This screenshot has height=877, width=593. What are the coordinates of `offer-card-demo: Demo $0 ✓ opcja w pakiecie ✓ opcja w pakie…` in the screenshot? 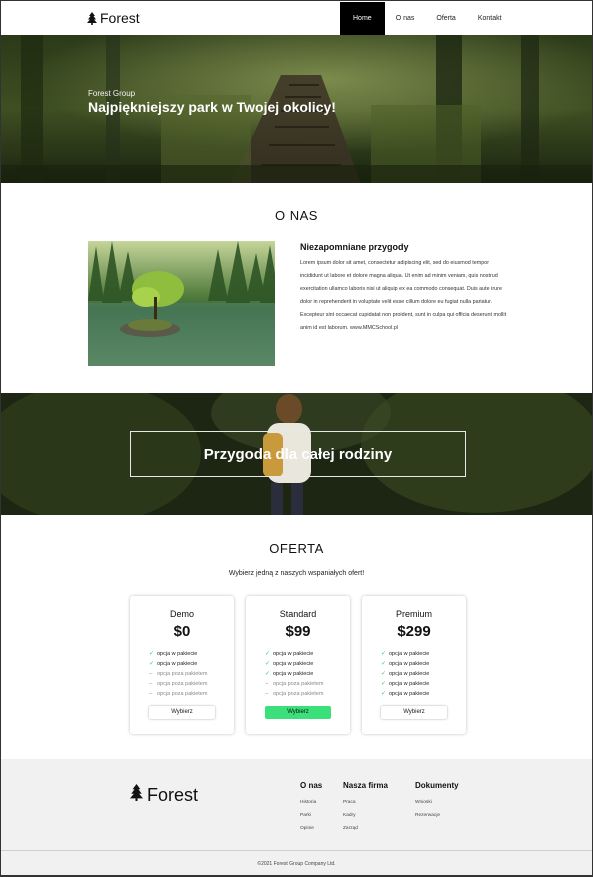 It's located at (182, 665).